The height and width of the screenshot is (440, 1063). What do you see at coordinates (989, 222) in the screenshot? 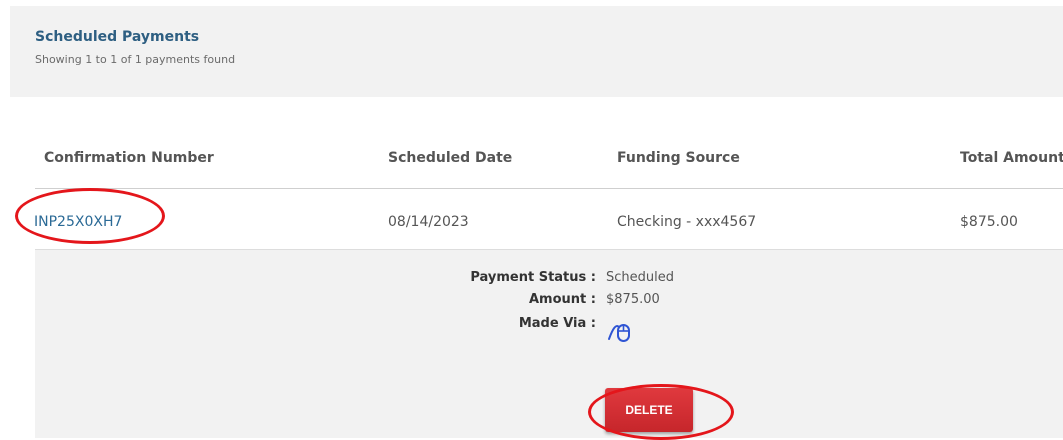
I see `total-amount-cell: $875.00` at bounding box center [989, 222].